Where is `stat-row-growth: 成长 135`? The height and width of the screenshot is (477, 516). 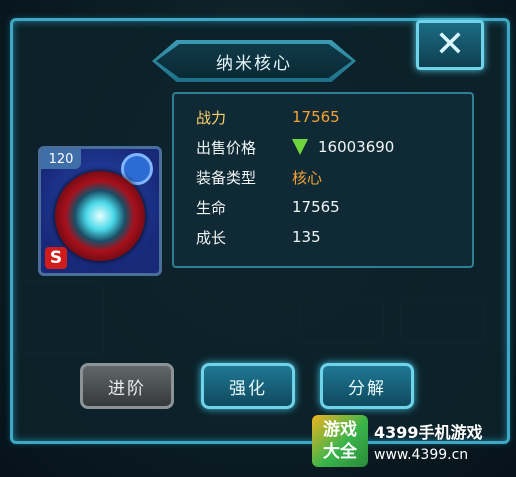
stat-row-growth: 成长 135 is located at coordinates (258, 237).